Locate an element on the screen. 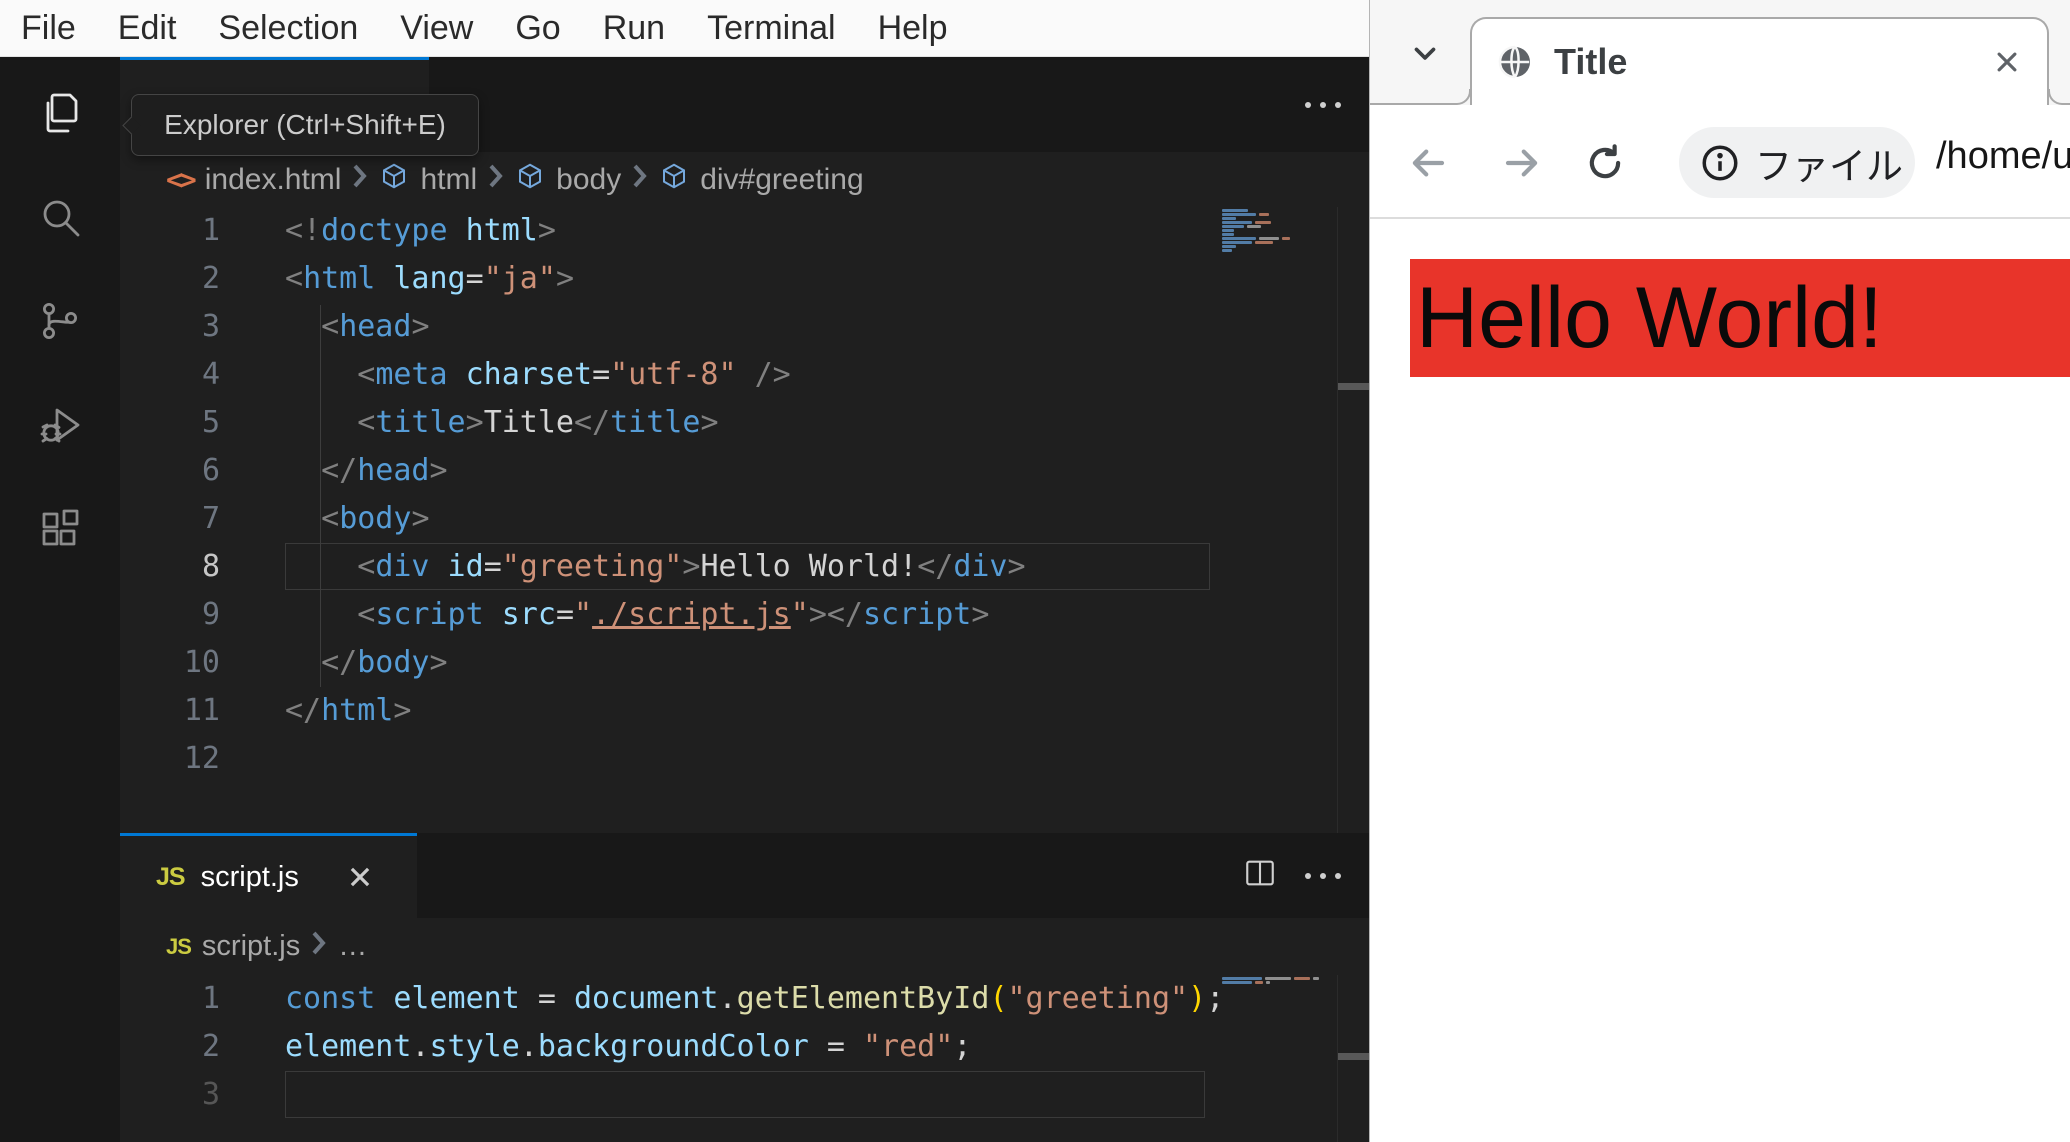  code-line: 3 is located at coordinates (744, 1095).